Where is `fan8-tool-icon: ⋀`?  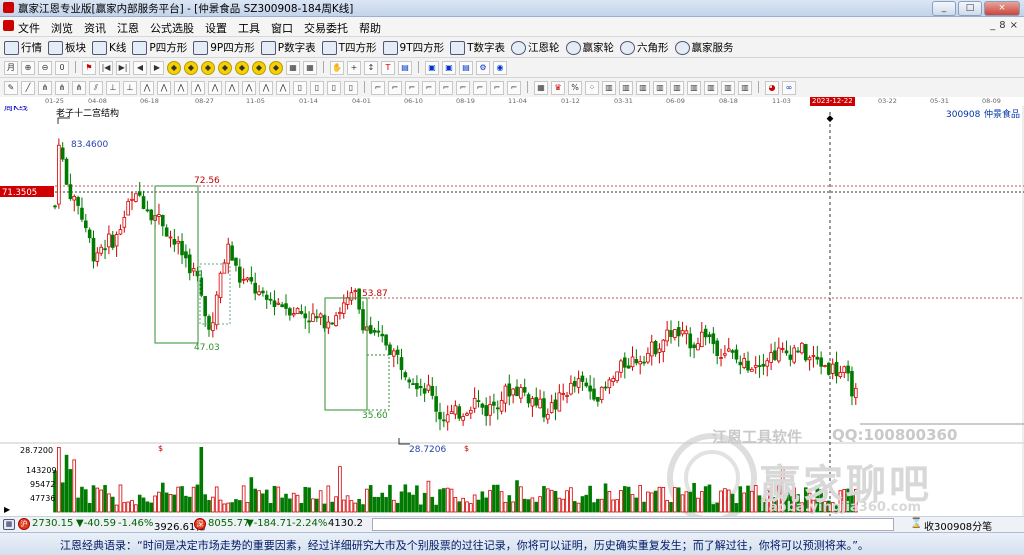 fan8-tool-icon: ⋀ is located at coordinates (266, 88).